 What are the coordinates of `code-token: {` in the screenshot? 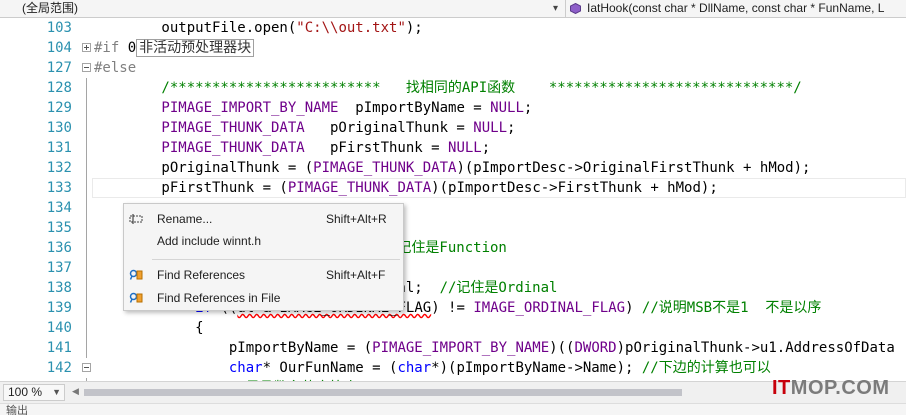 It's located at (149, 328).